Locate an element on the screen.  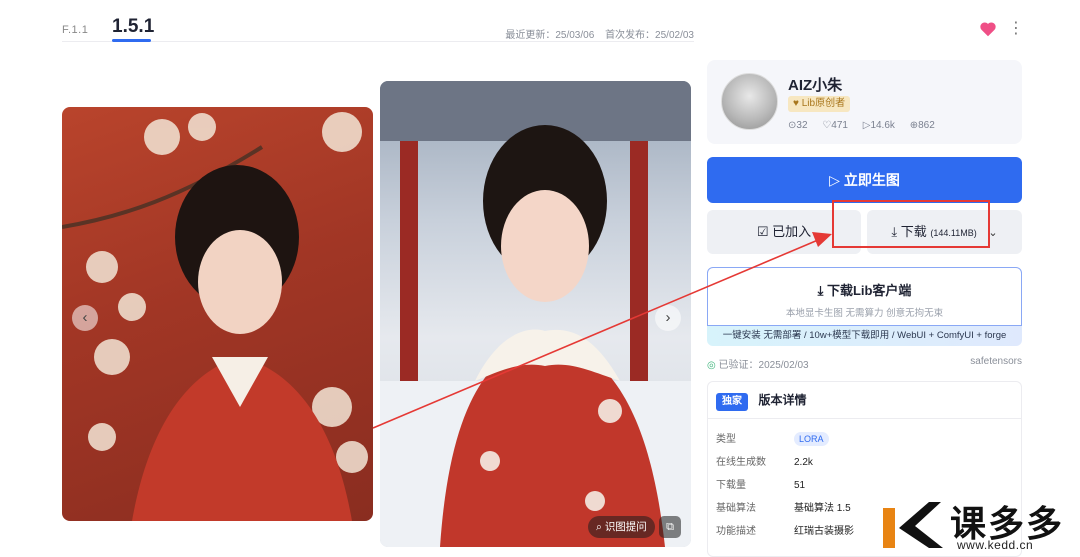
type-pill: LORA is located at coordinates (811, 439).